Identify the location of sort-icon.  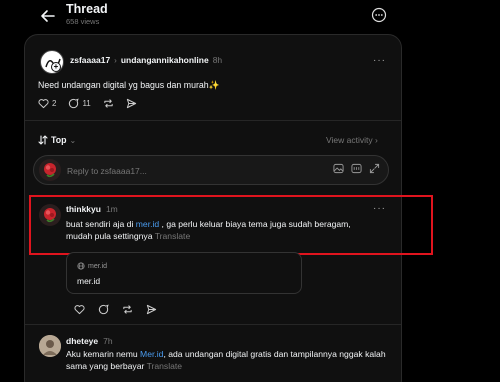
(43, 140).